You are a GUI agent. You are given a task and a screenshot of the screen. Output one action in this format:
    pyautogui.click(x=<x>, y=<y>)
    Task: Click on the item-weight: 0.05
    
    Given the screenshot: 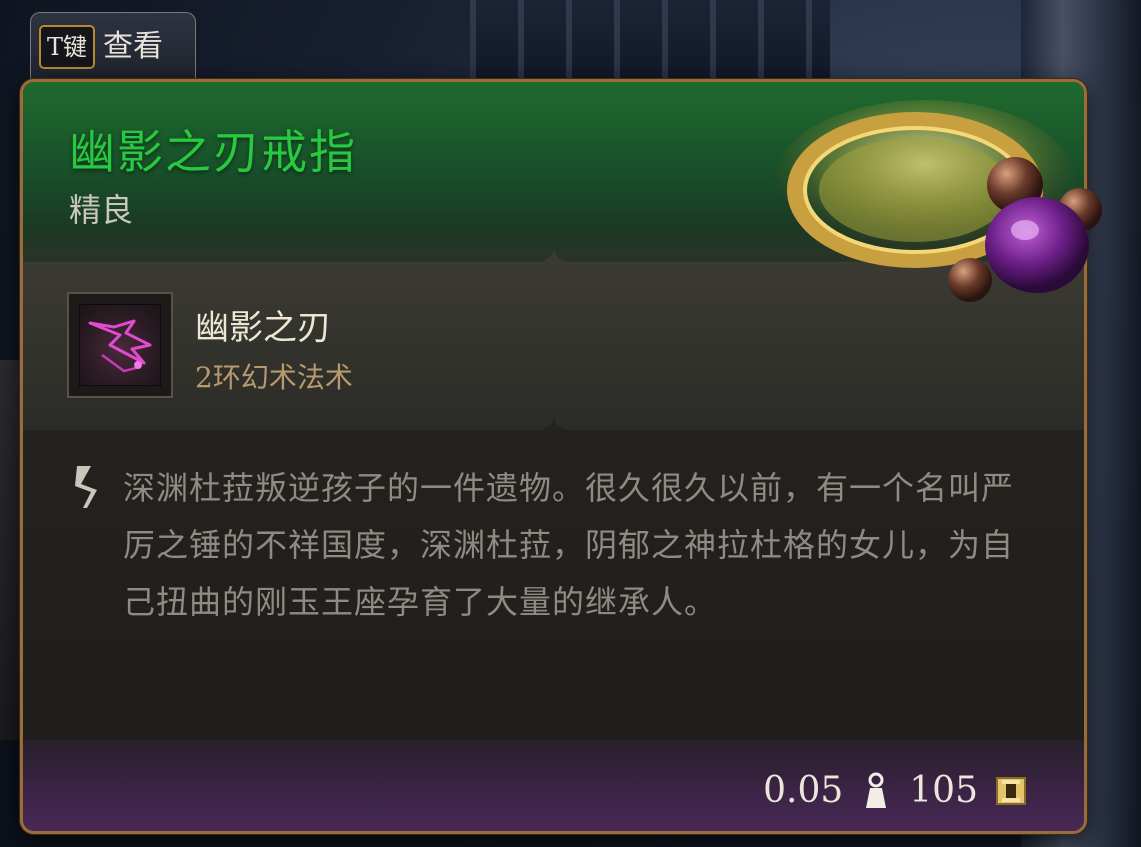 What is the action you would take?
    pyautogui.click(x=803, y=790)
    